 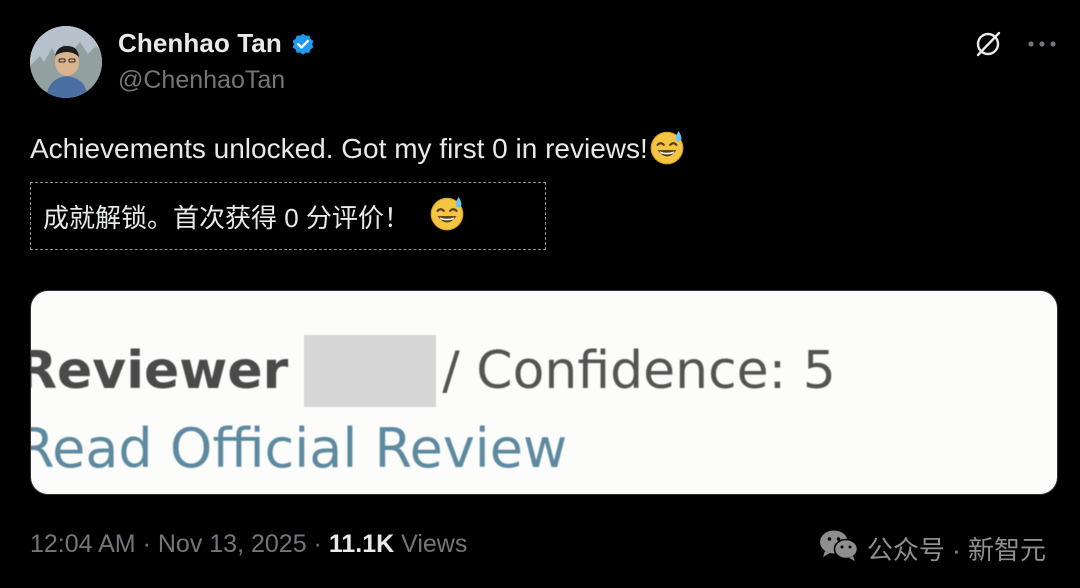 I want to click on avatar-photo, so click(x=66, y=62).